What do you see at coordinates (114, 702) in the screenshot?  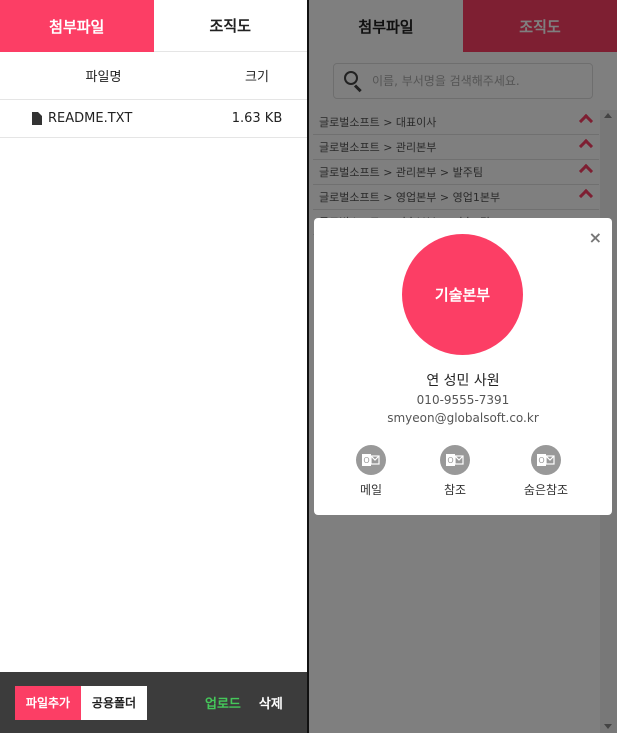 I see `shared-folder-button: 공용폴더` at bounding box center [114, 702].